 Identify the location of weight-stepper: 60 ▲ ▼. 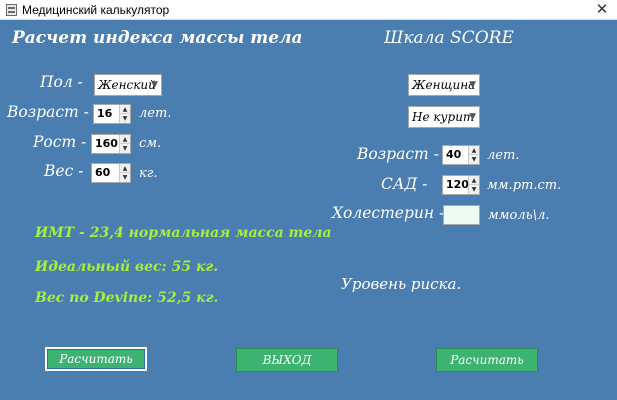
(111, 173).